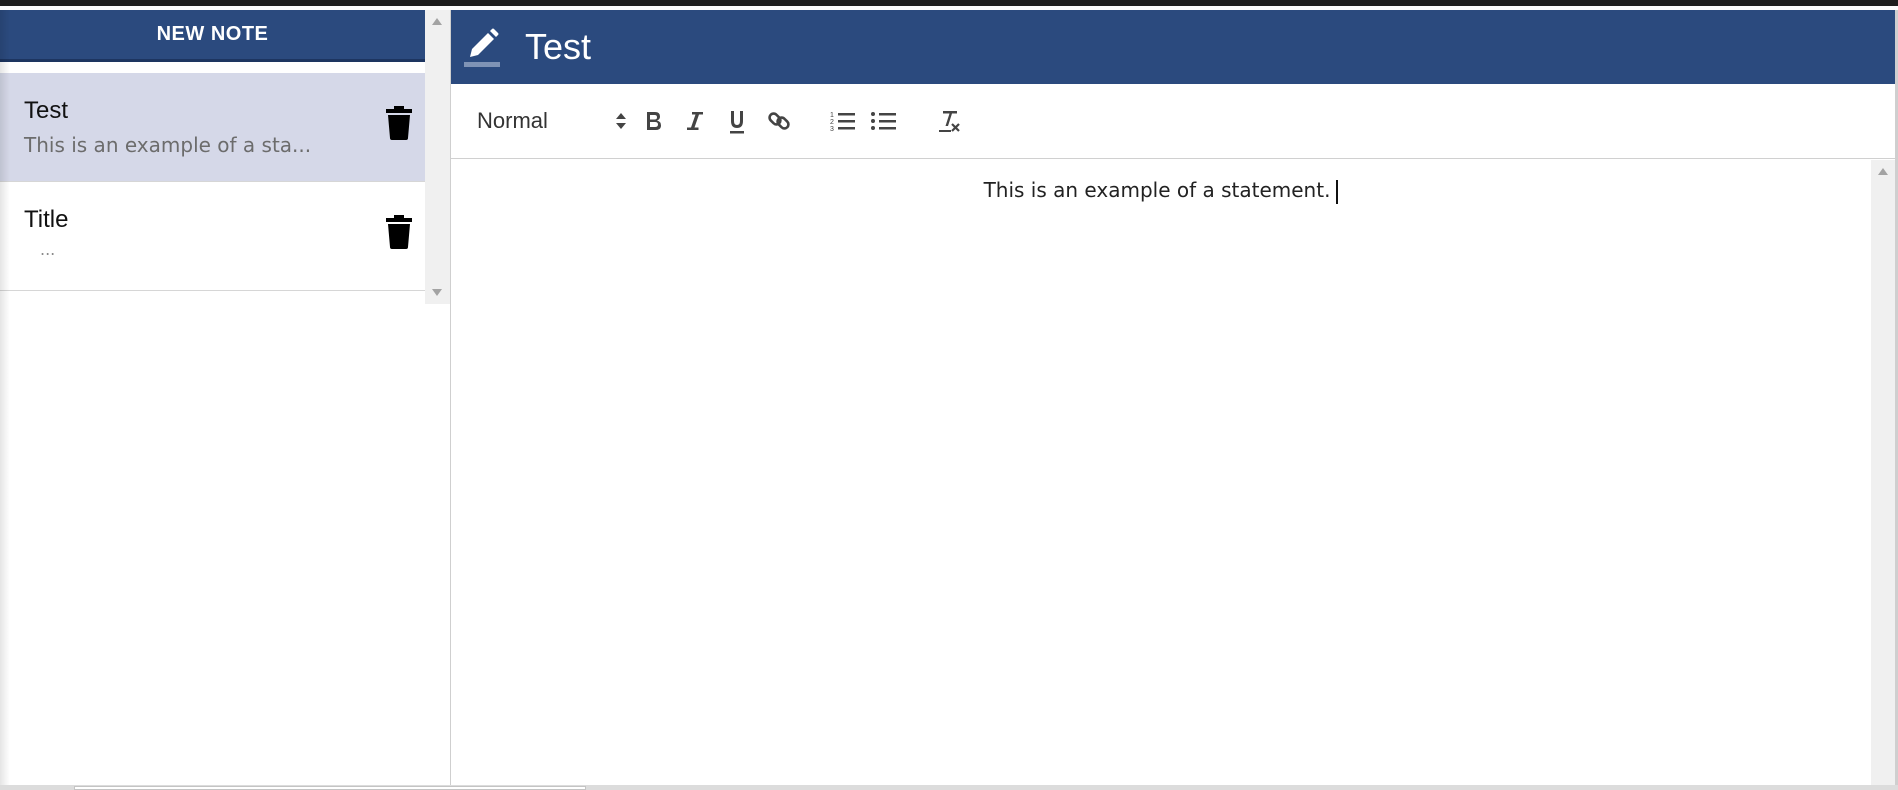 The height and width of the screenshot is (790, 1898). Describe the element at coordinates (558, 47) in the screenshot. I see `note-title-field: Test` at that location.